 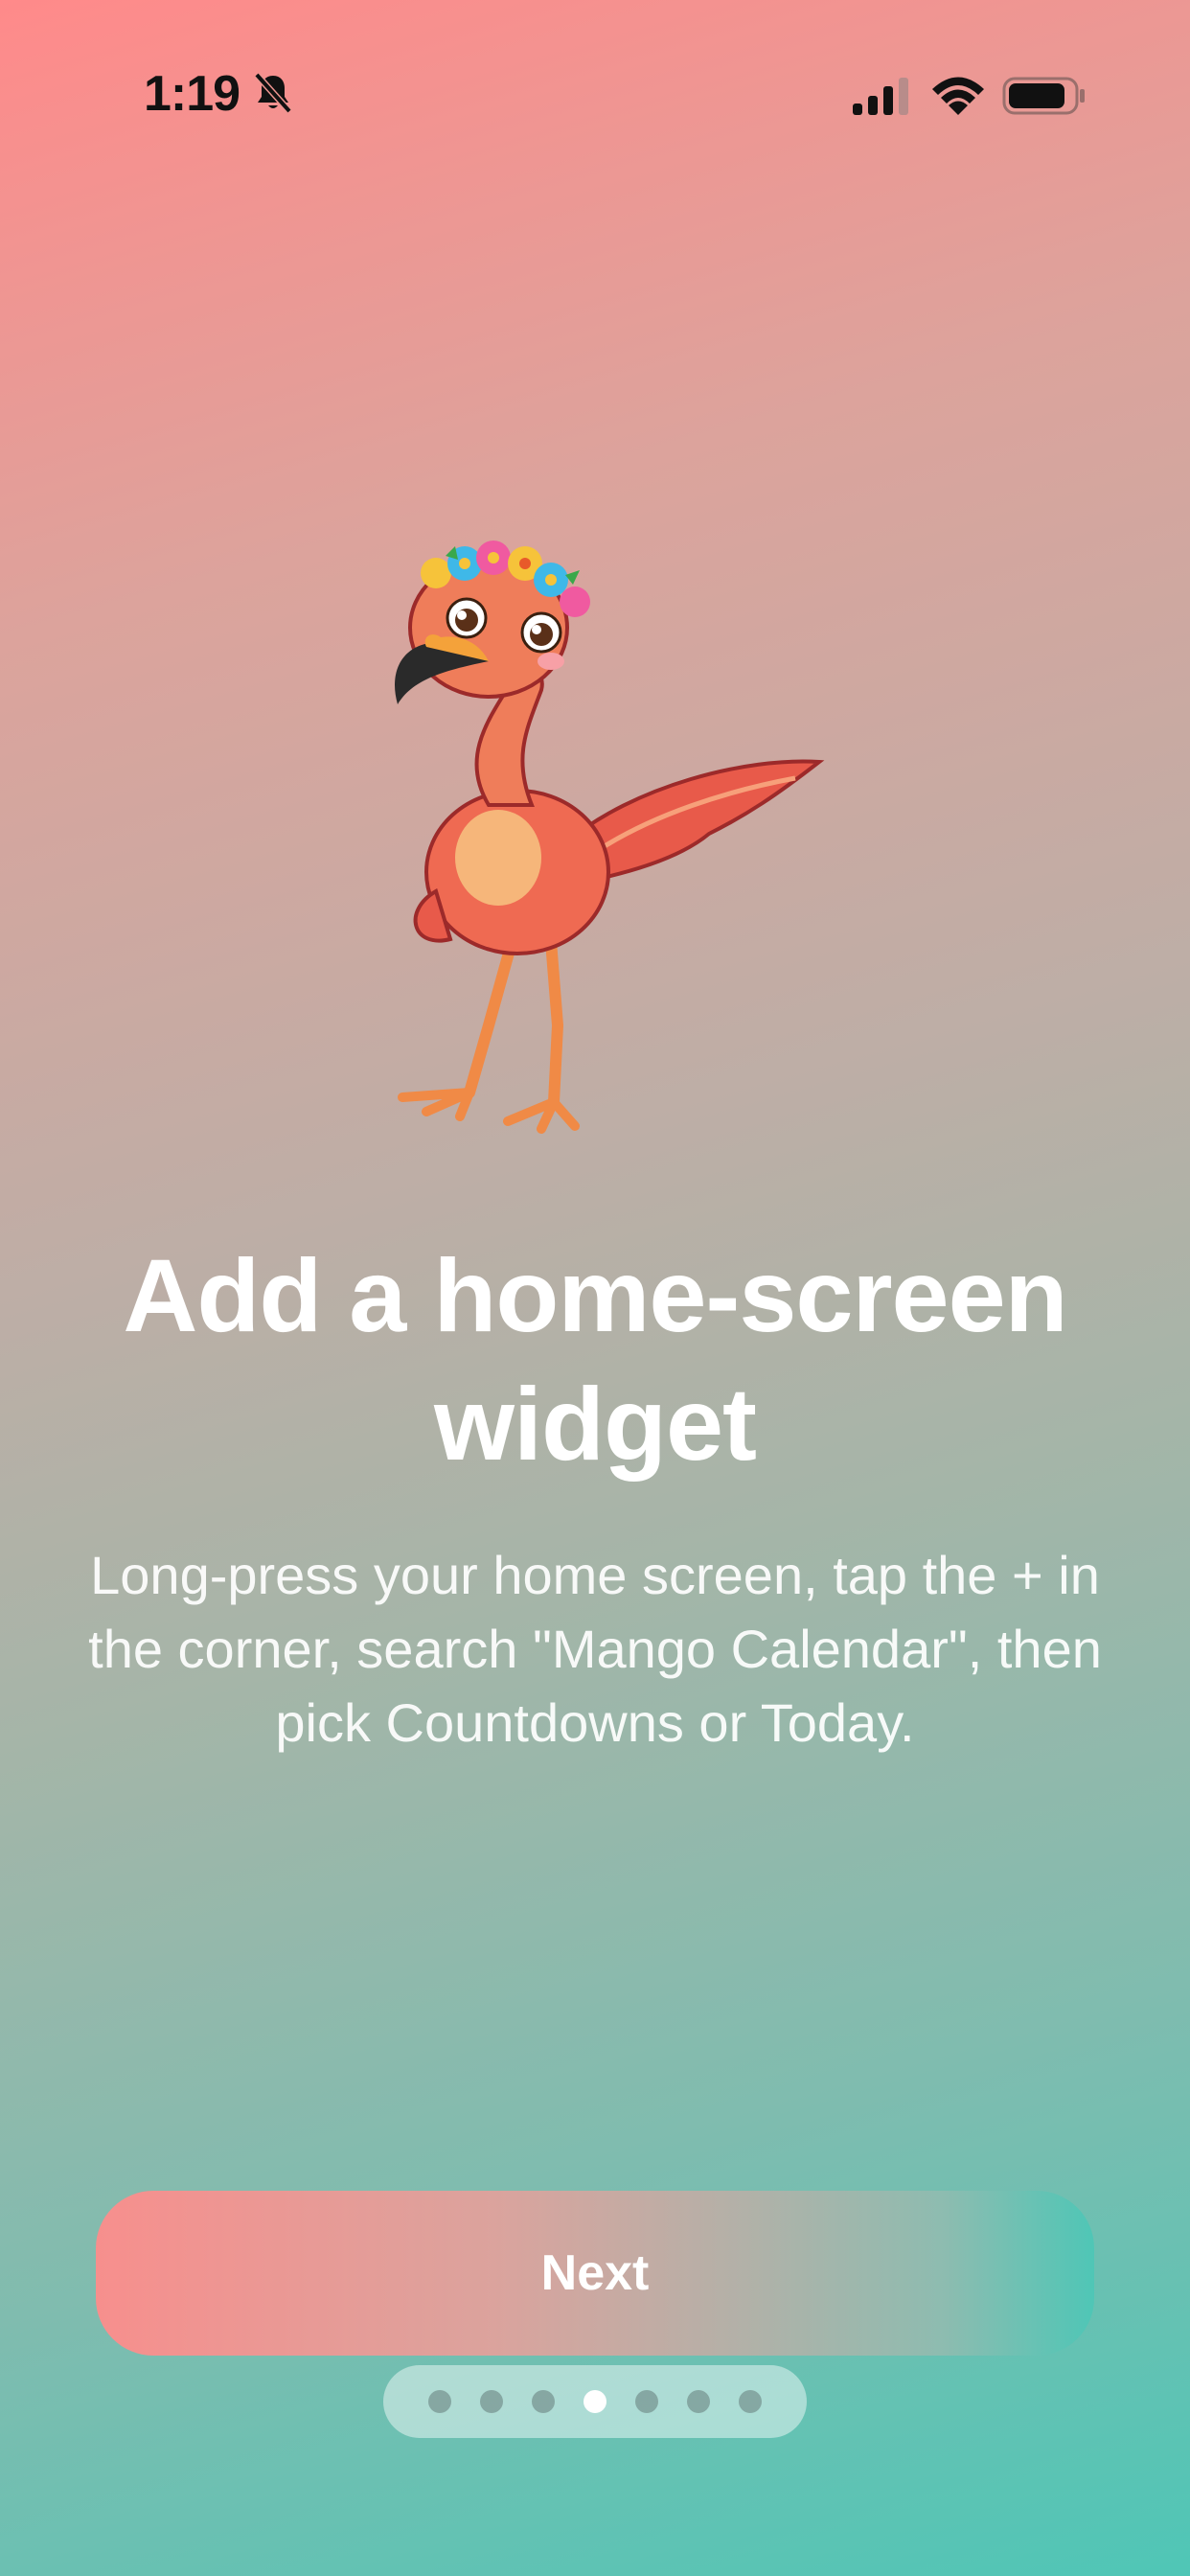 What do you see at coordinates (273, 93) in the screenshot?
I see `bell-slash-icon` at bounding box center [273, 93].